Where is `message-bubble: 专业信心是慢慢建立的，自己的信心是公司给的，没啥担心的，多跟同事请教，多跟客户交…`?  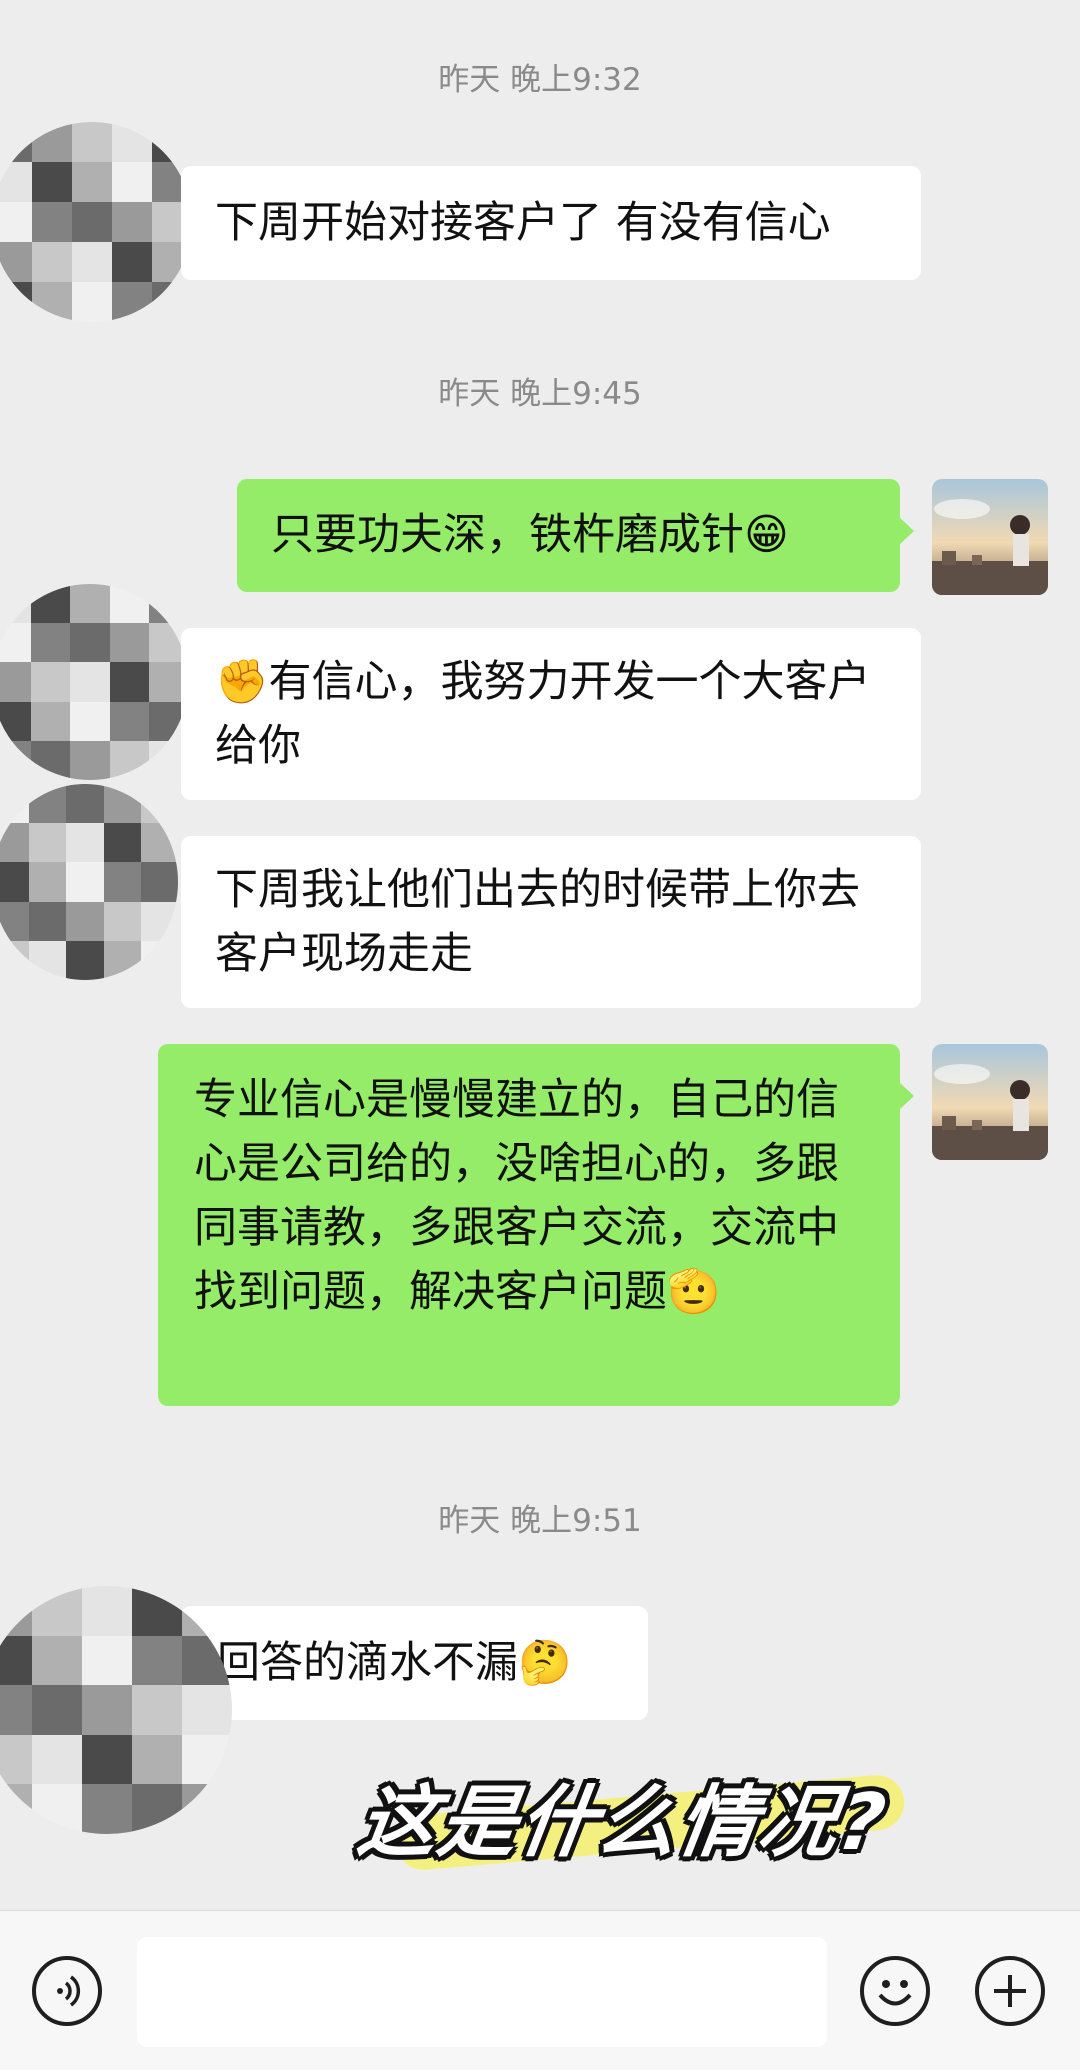 message-bubble: 专业信心是慢慢建立的，自己的信心是公司给的，没啥担心的，多跟同事请教，多跟客户交… is located at coordinates (536, 1225).